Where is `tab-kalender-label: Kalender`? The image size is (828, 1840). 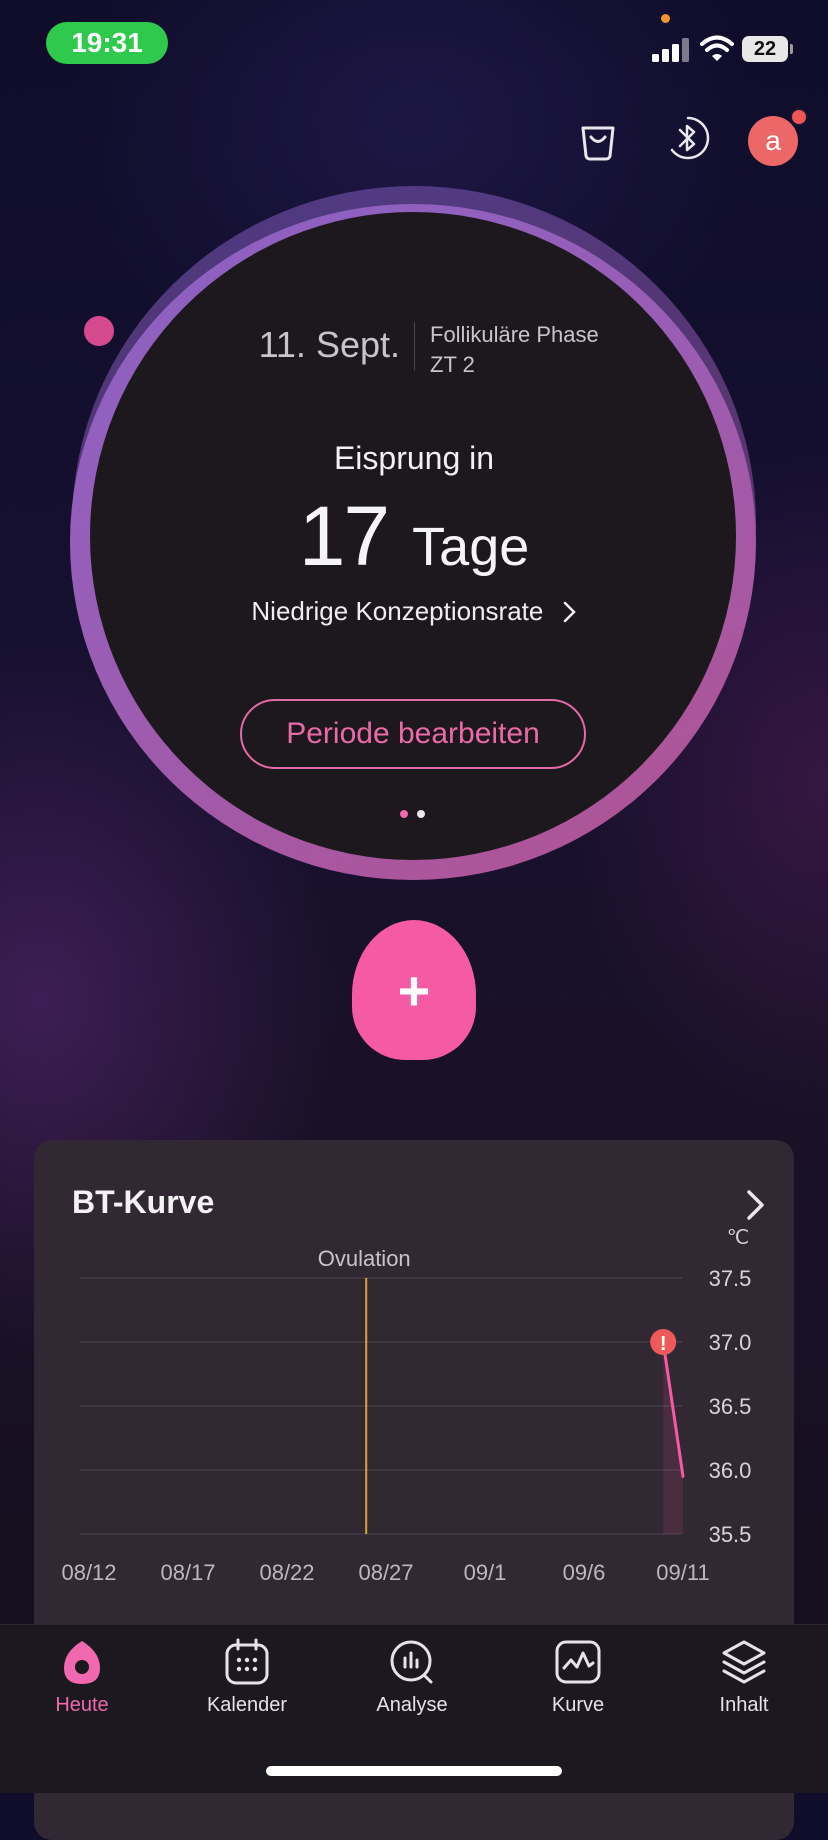
tab-kalender-label: Kalender is located at coordinates (247, 1705).